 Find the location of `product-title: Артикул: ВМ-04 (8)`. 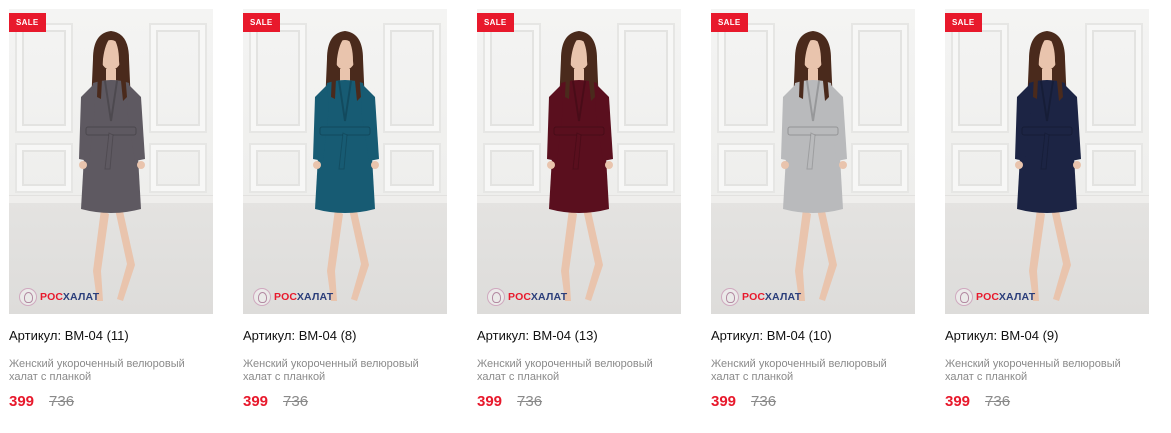

product-title: Артикул: ВМ-04 (8) is located at coordinates (345, 335).